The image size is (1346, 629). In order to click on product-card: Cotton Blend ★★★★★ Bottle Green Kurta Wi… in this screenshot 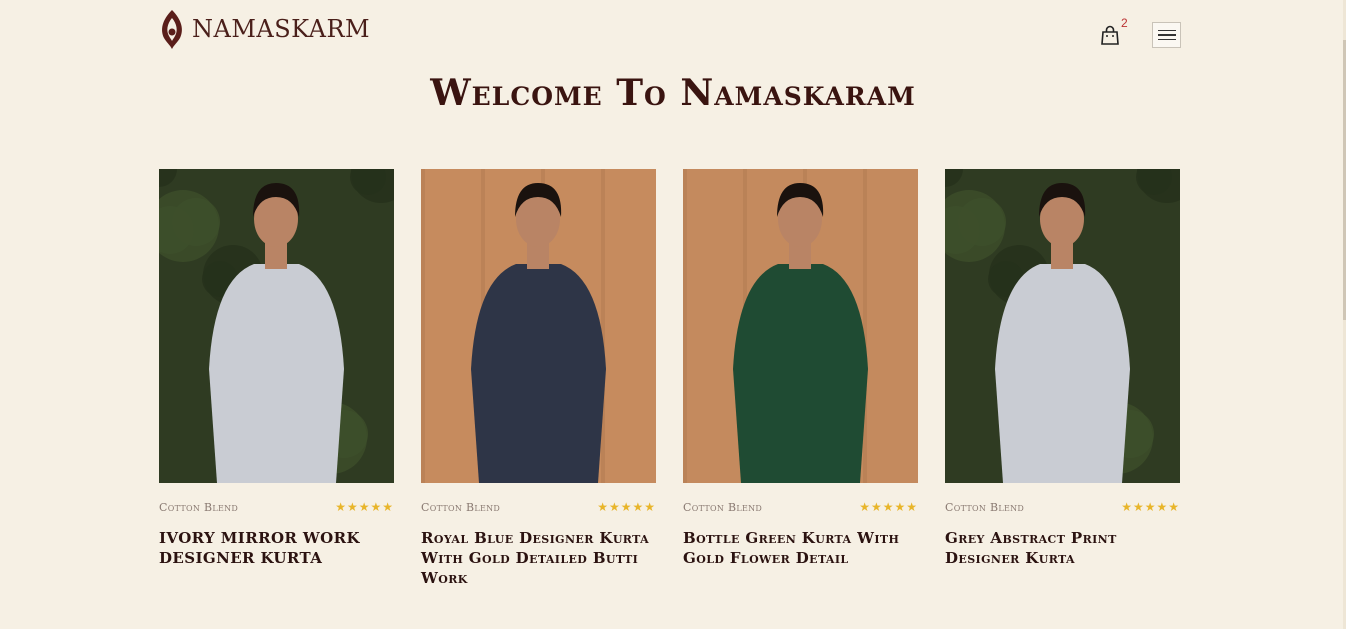, I will do `click(800, 378)`.